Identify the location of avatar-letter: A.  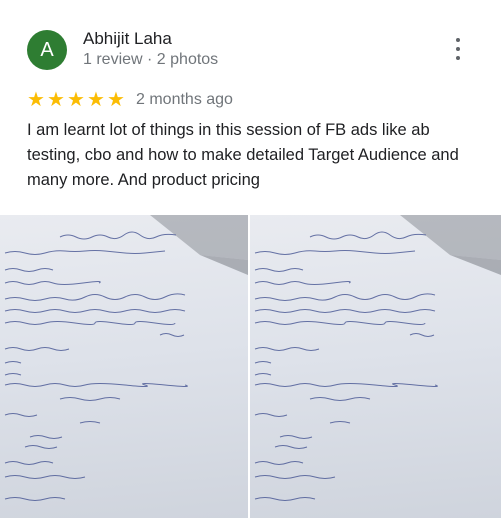
(47, 49).